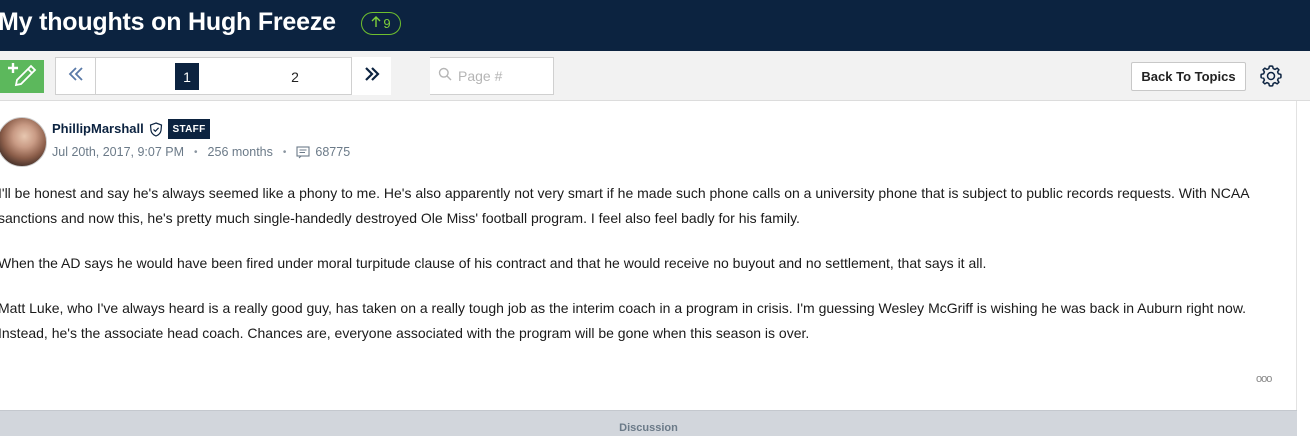 The width and height of the screenshot is (1310, 436). What do you see at coordinates (445, 76) in the screenshot?
I see `search-icon` at bounding box center [445, 76].